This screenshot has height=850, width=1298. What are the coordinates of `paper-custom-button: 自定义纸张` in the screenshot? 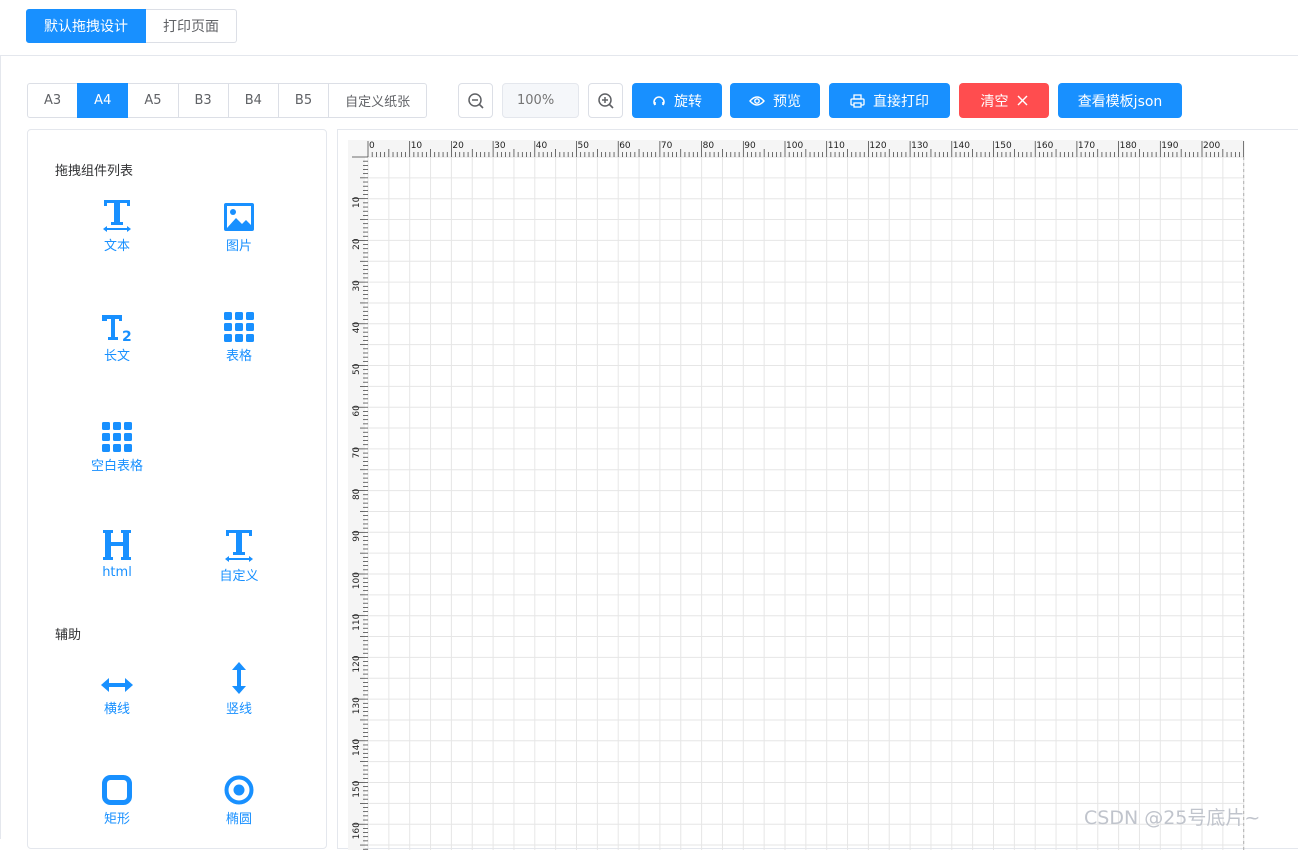 It's located at (378, 100).